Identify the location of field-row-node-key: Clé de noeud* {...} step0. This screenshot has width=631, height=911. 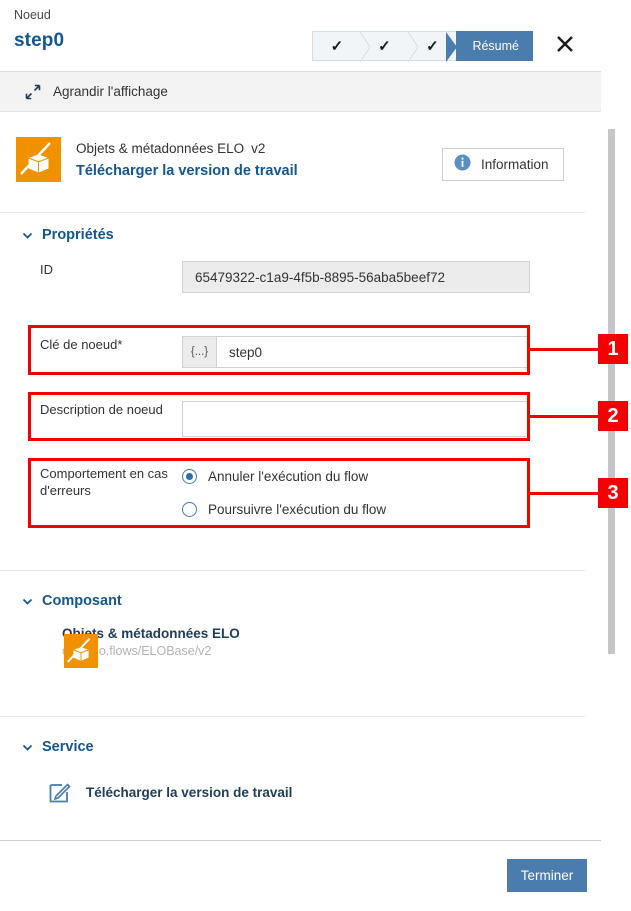
(276, 352).